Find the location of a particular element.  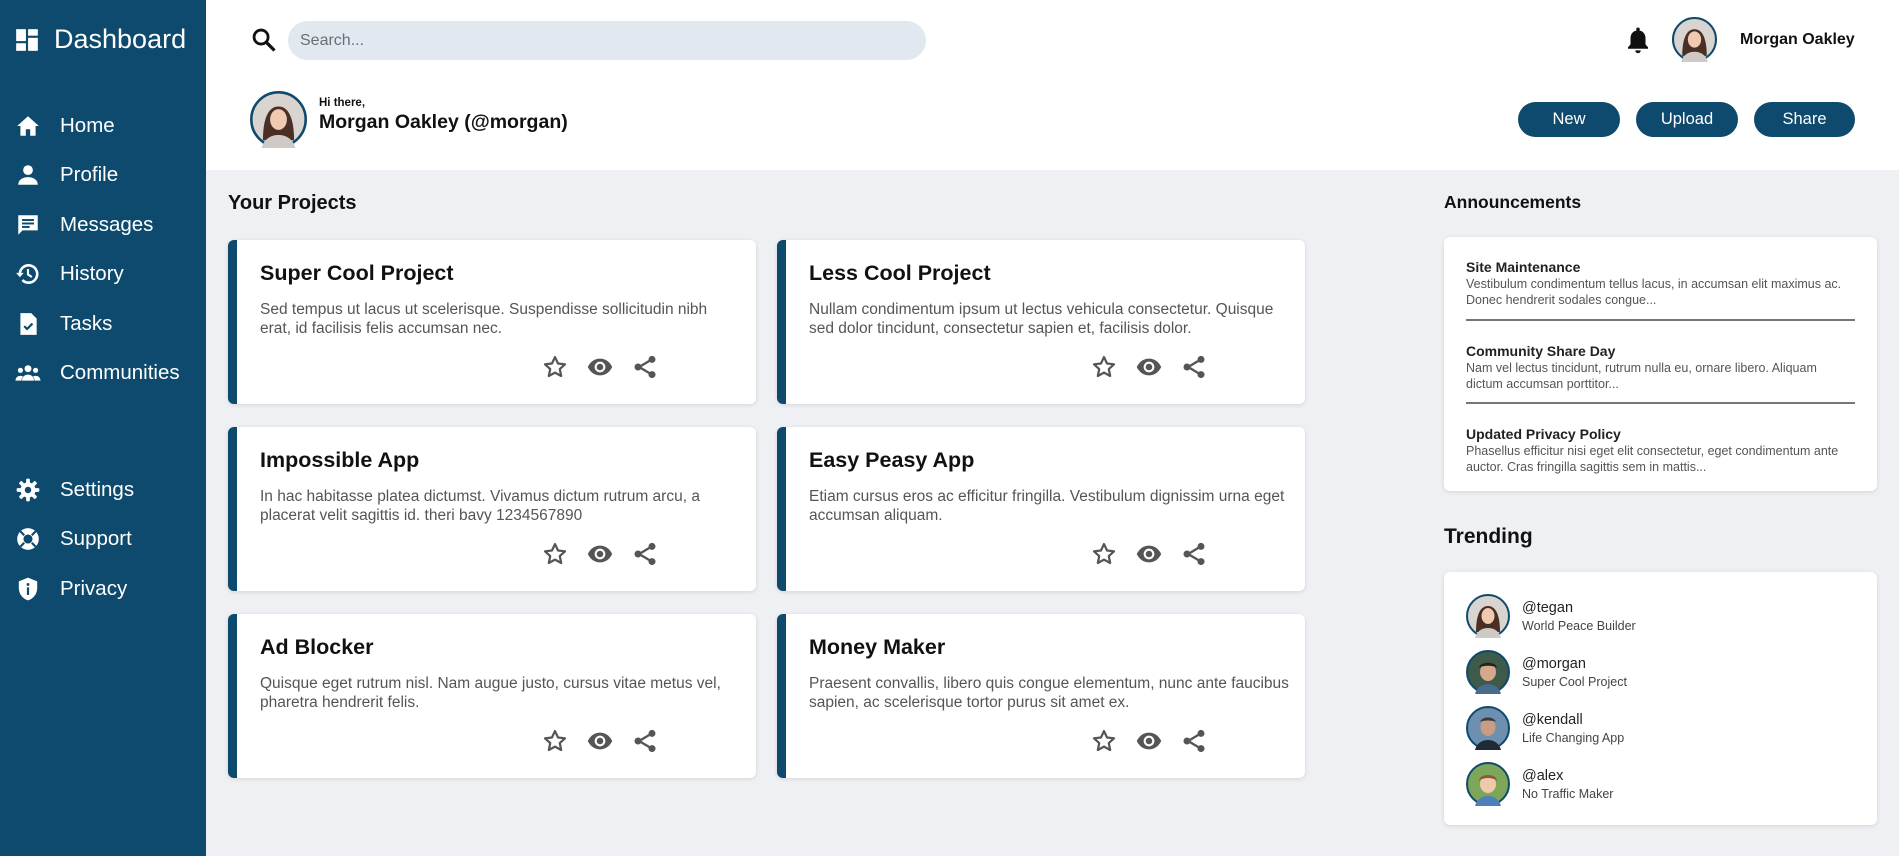

sidebar-item-label: Communities is located at coordinates (120, 373).